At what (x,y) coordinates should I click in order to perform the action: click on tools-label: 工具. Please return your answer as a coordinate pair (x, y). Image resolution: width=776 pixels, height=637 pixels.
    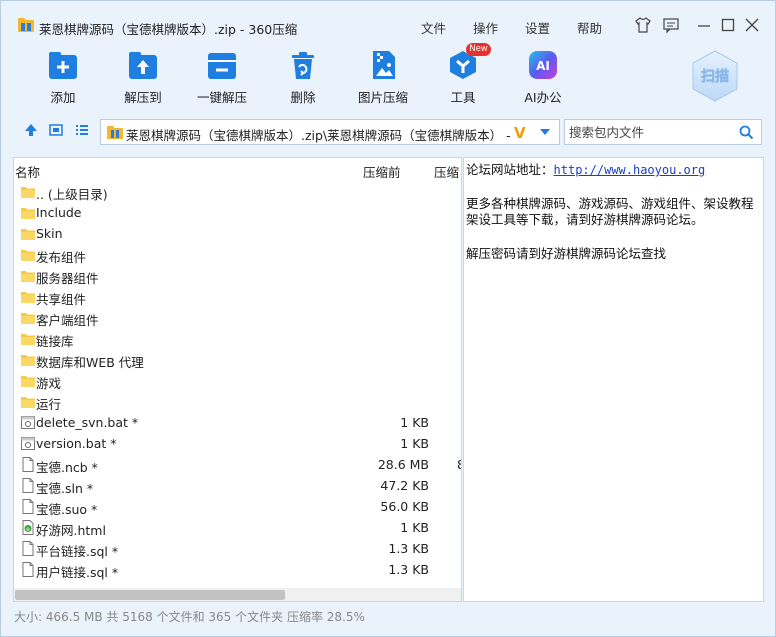
    Looking at the image, I should click on (463, 97).